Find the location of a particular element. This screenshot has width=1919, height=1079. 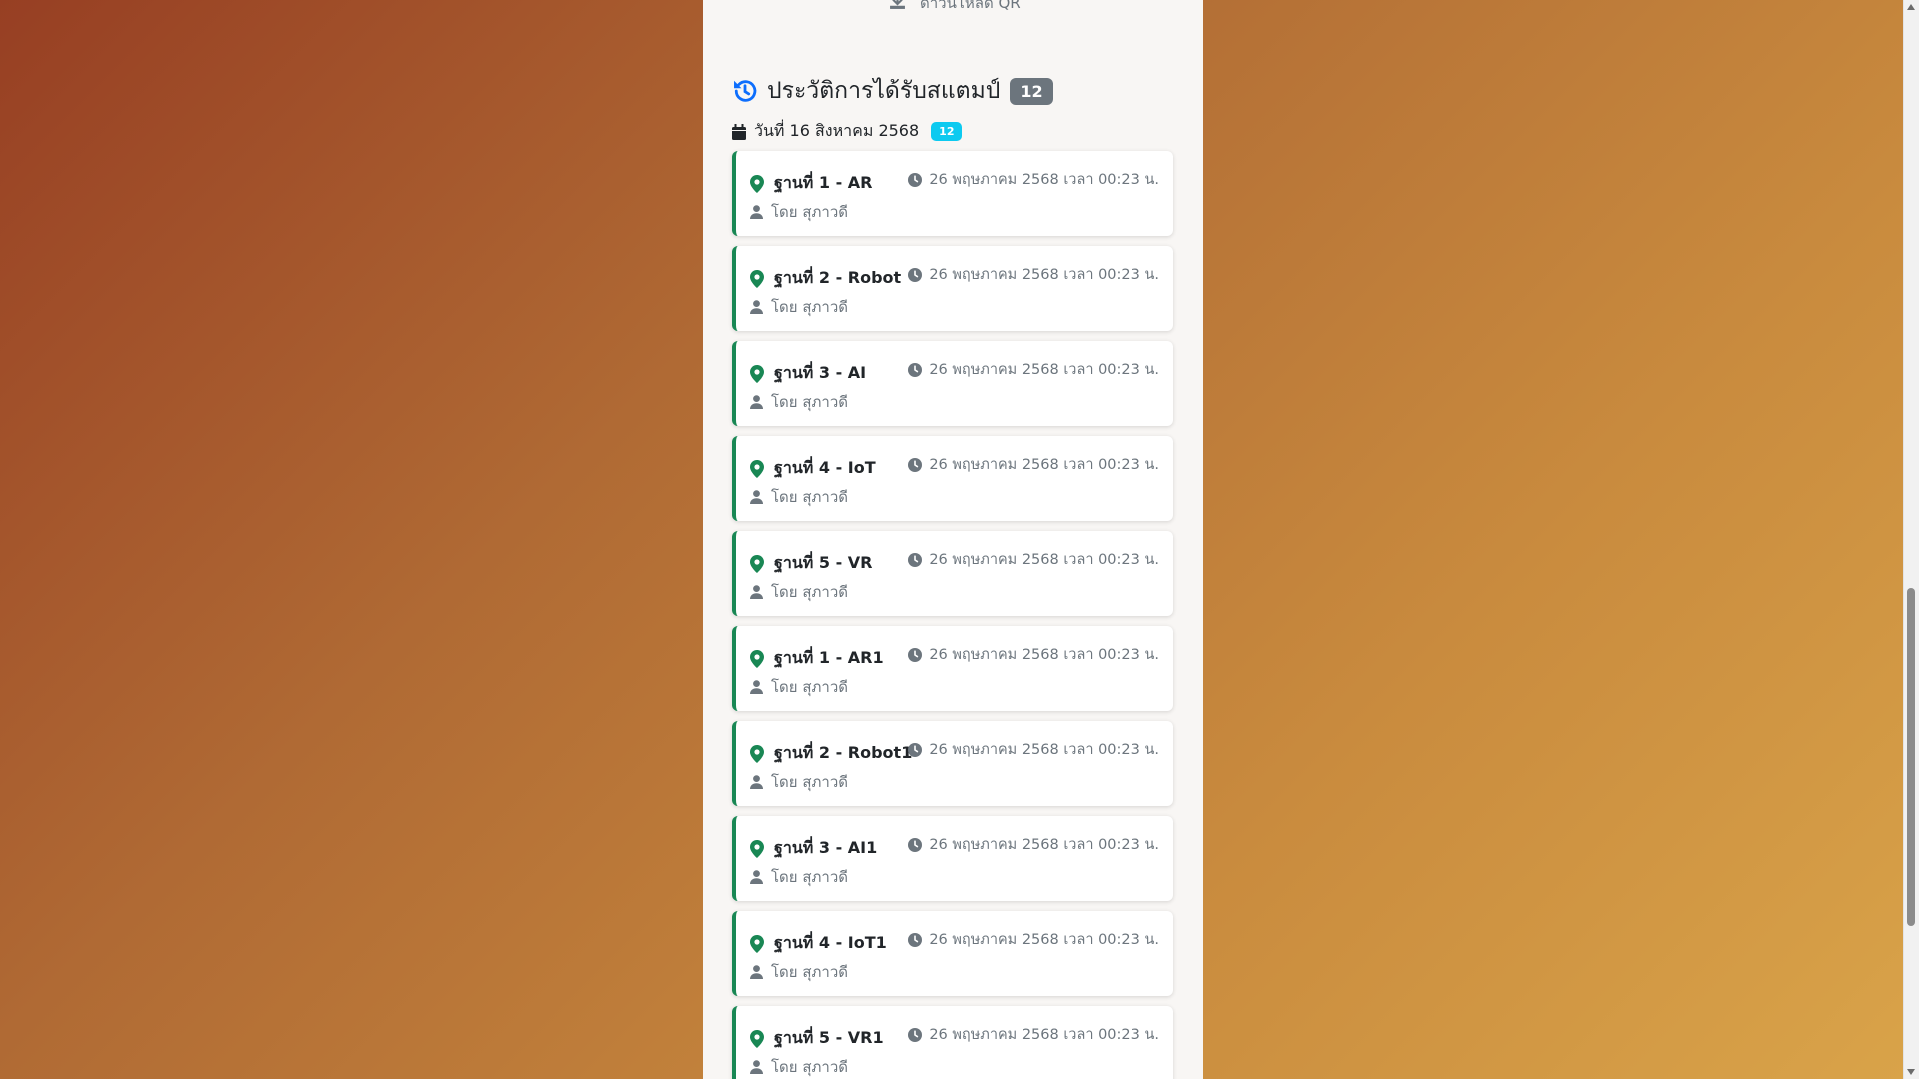

date-label: วันที่ 16 สิงหาคม 2568 is located at coordinates (837, 130).